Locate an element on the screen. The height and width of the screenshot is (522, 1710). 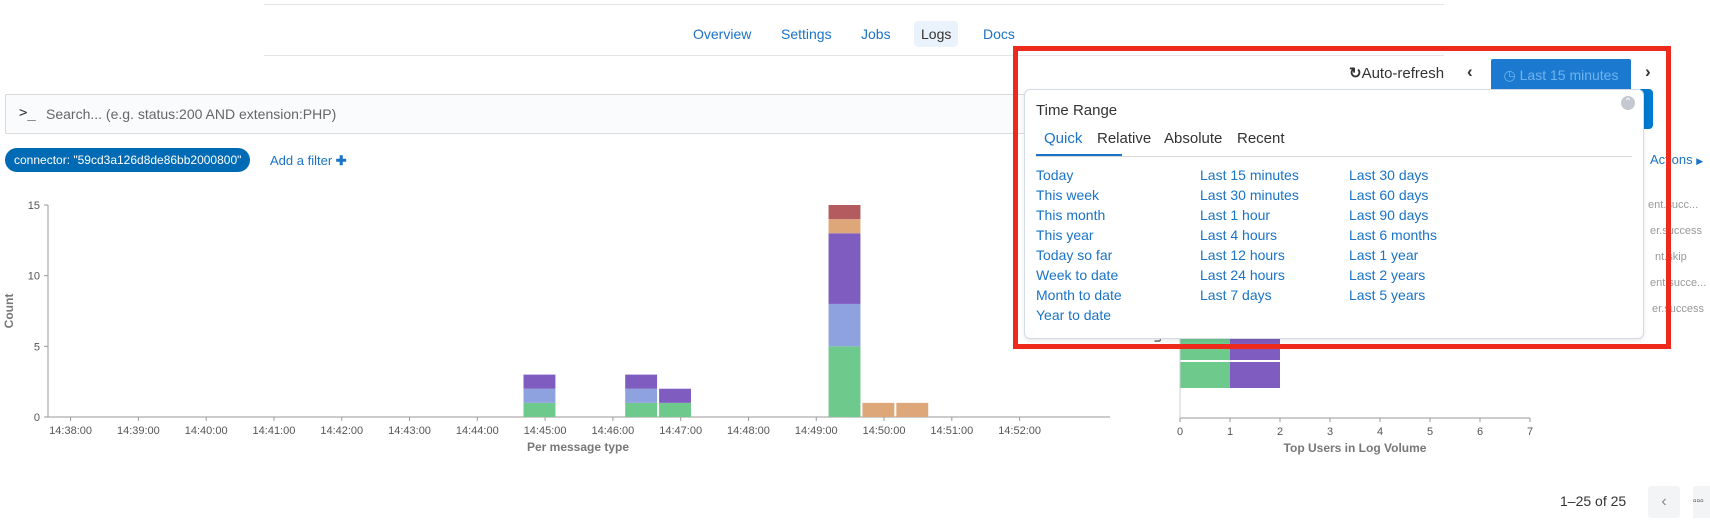
y-tick-label: 0 is located at coordinates (37, 418).